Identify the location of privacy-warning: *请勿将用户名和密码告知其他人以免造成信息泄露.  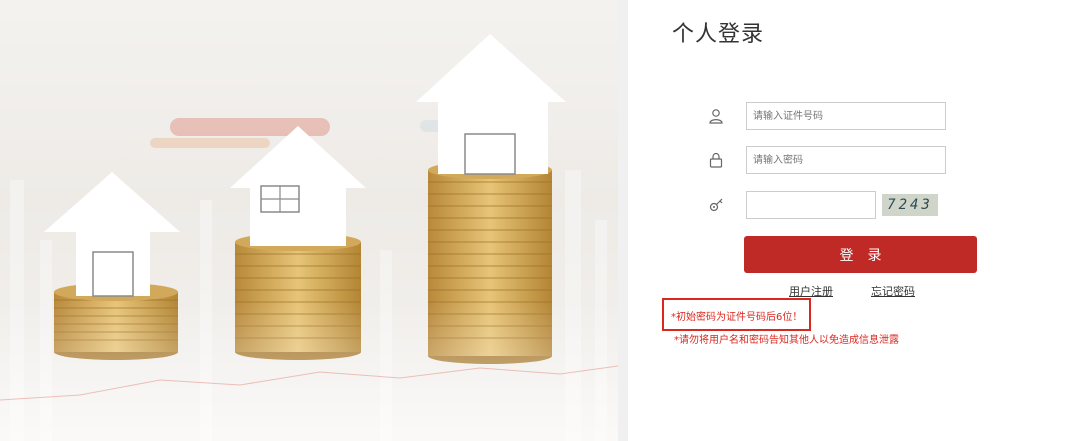
(786, 340).